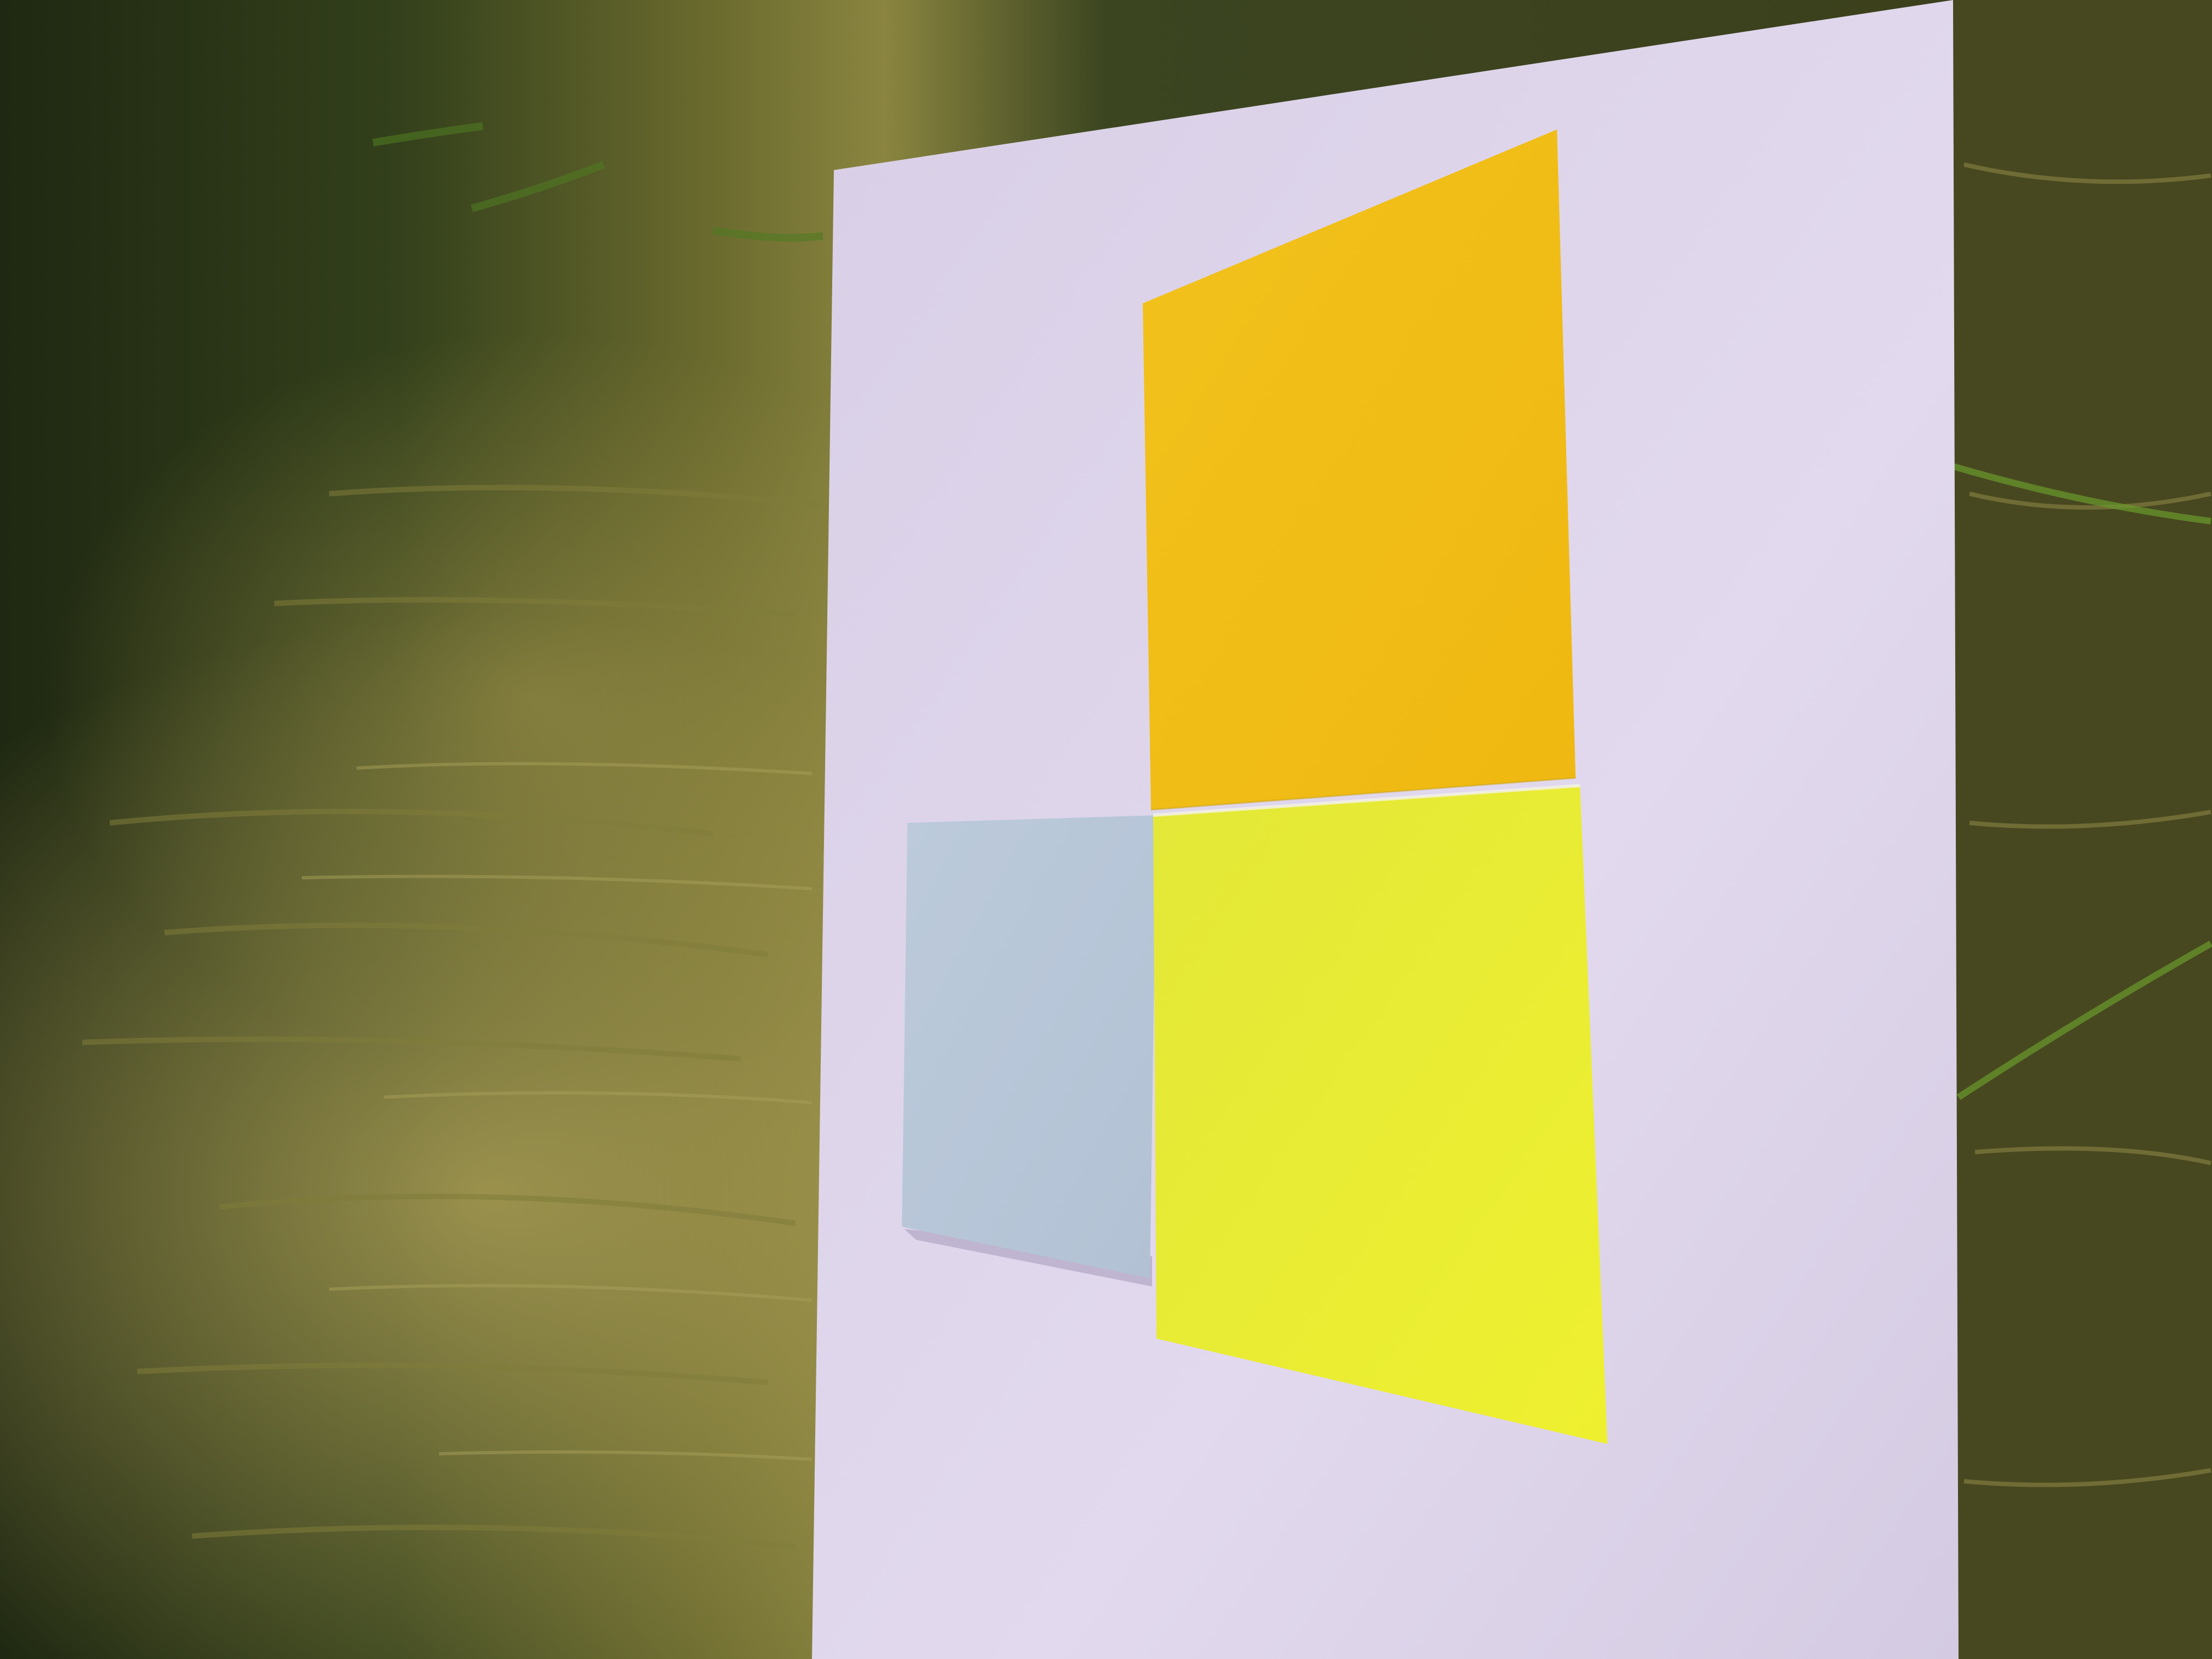  I want to click on grass-right, so click(2083, 830).